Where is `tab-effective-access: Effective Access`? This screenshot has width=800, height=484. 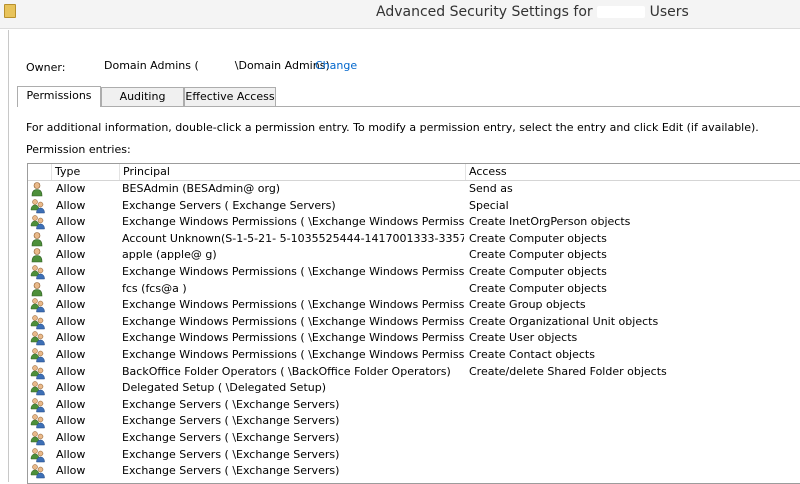
tab-effective-access: Effective Access is located at coordinates (230, 96).